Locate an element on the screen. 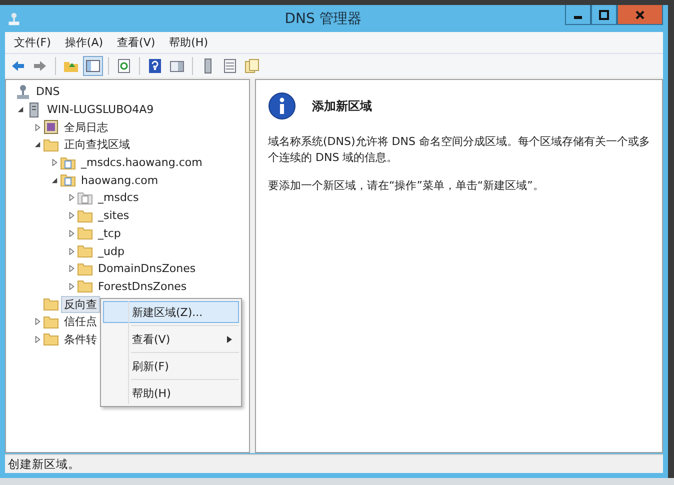 The image size is (674, 485). tree-item: DNS is located at coordinates (48, 92).